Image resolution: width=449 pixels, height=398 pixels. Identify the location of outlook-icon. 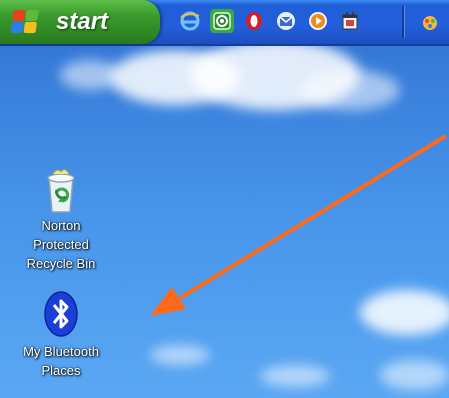
(286, 21).